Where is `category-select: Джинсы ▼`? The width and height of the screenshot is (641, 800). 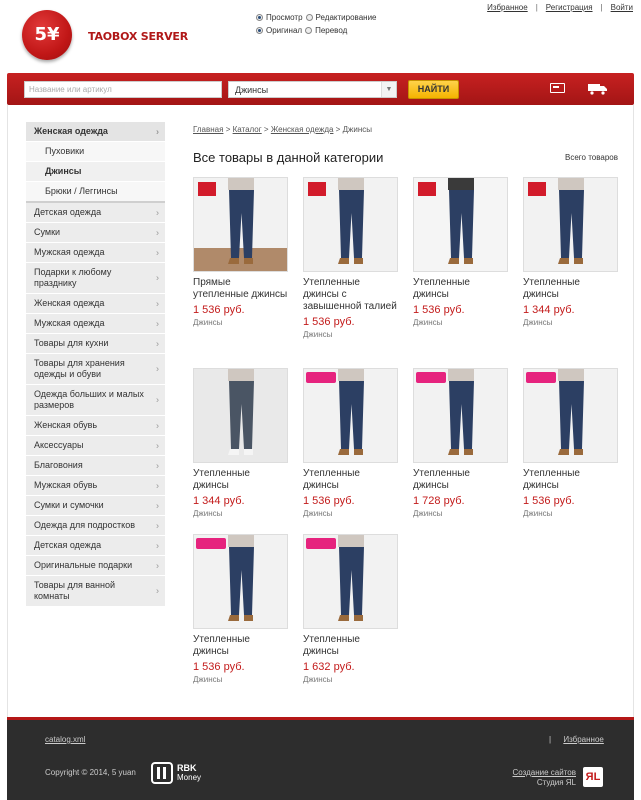 category-select: Джинсы ▼ is located at coordinates (312, 89).